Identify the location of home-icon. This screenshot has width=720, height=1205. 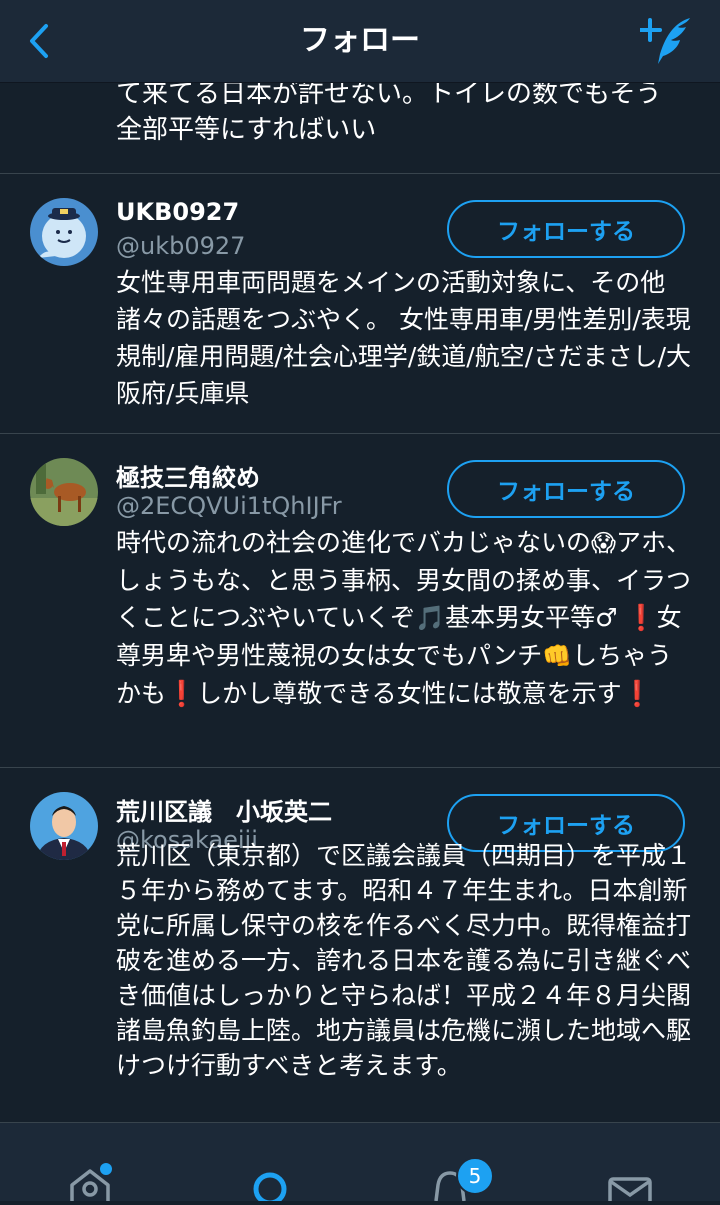
(91, 1182).